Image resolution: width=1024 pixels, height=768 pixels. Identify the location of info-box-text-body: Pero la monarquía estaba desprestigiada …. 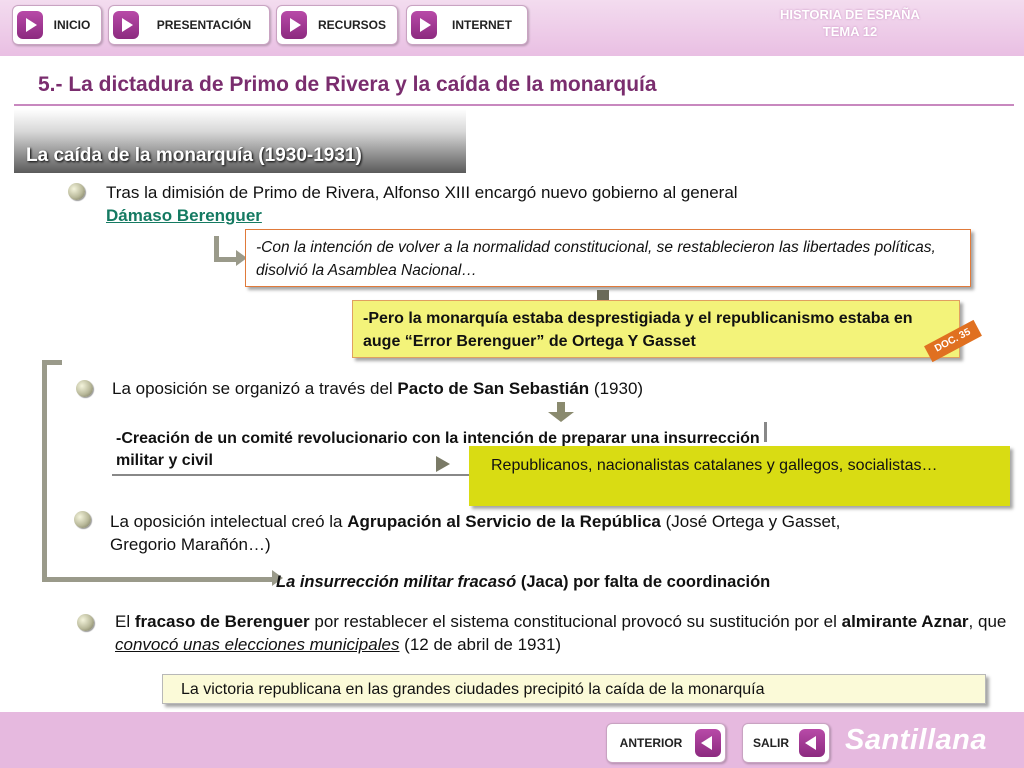
(638, 330).